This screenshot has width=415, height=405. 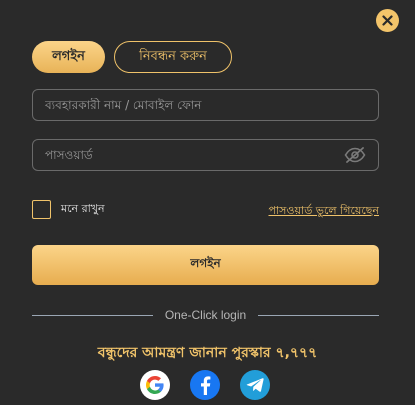 What do you see at coordinates (205, 265) in the screenshot?
I see `login-button: লগইন` at bounding box center [205, 265].